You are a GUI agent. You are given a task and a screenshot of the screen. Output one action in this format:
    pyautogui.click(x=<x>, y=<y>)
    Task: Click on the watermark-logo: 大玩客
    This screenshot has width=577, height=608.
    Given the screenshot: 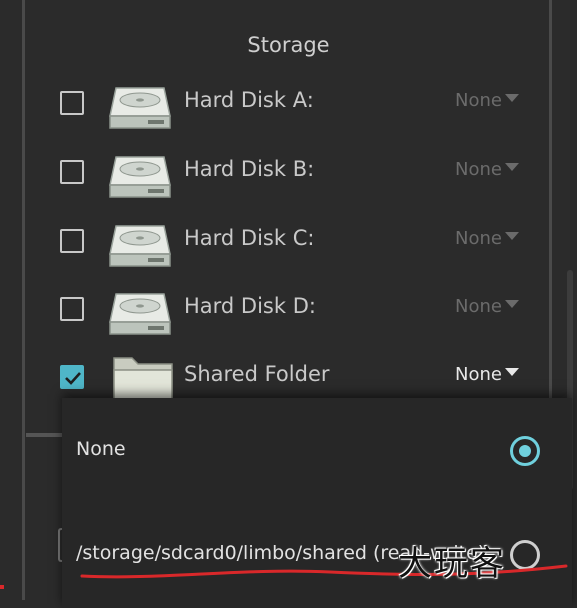 What is the action you would take?
    pyautogui.click(x=452, y=564)
    